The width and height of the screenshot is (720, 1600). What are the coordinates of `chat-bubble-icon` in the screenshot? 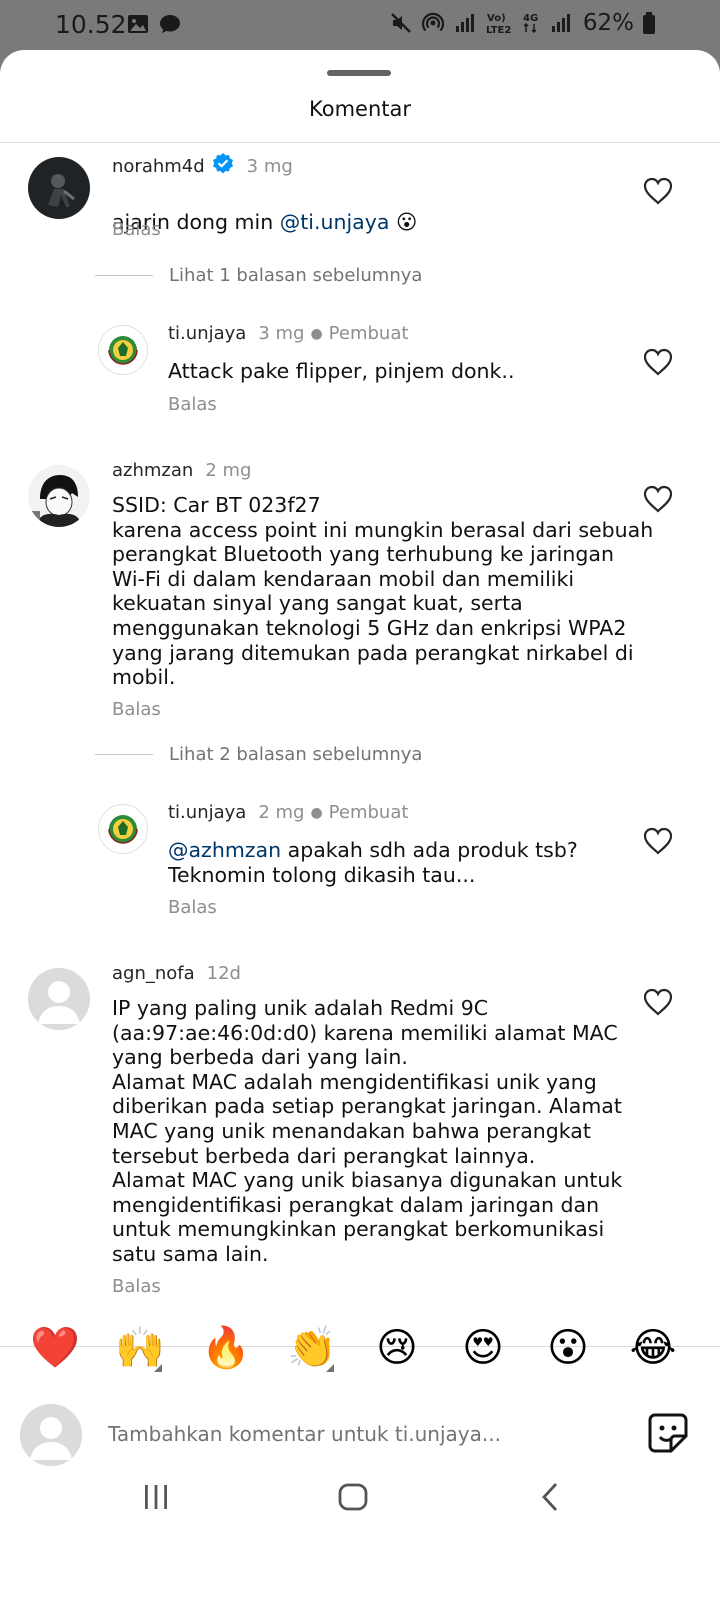 It's located at (170, 24).